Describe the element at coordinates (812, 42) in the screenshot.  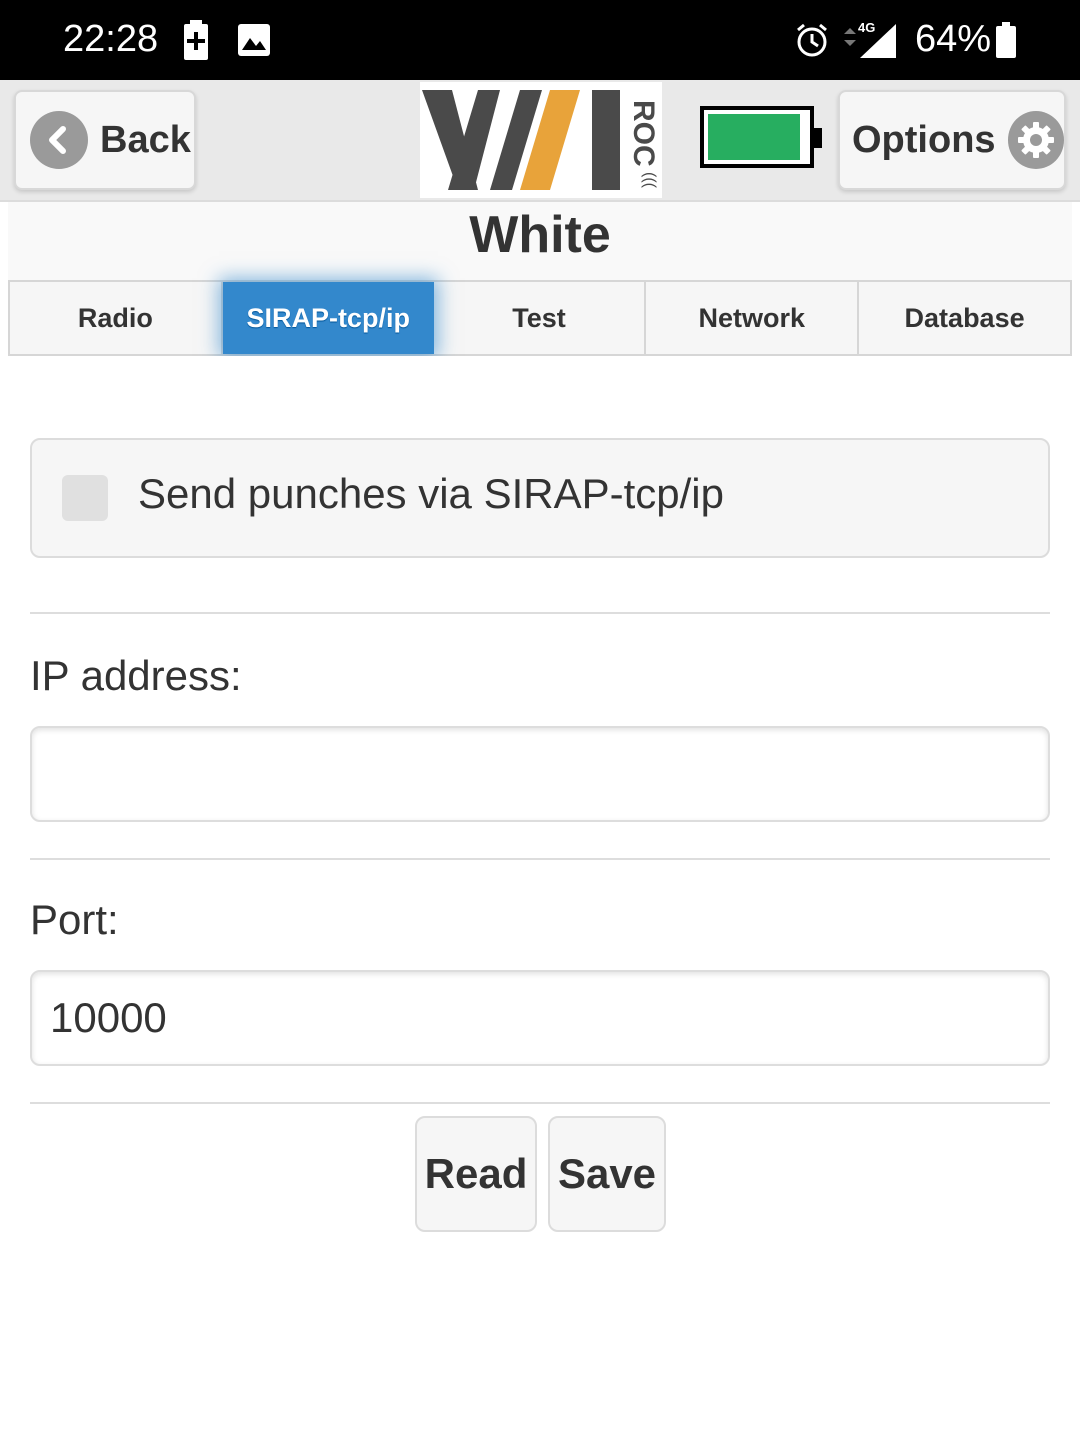
I see `alarm-icon` at that location.